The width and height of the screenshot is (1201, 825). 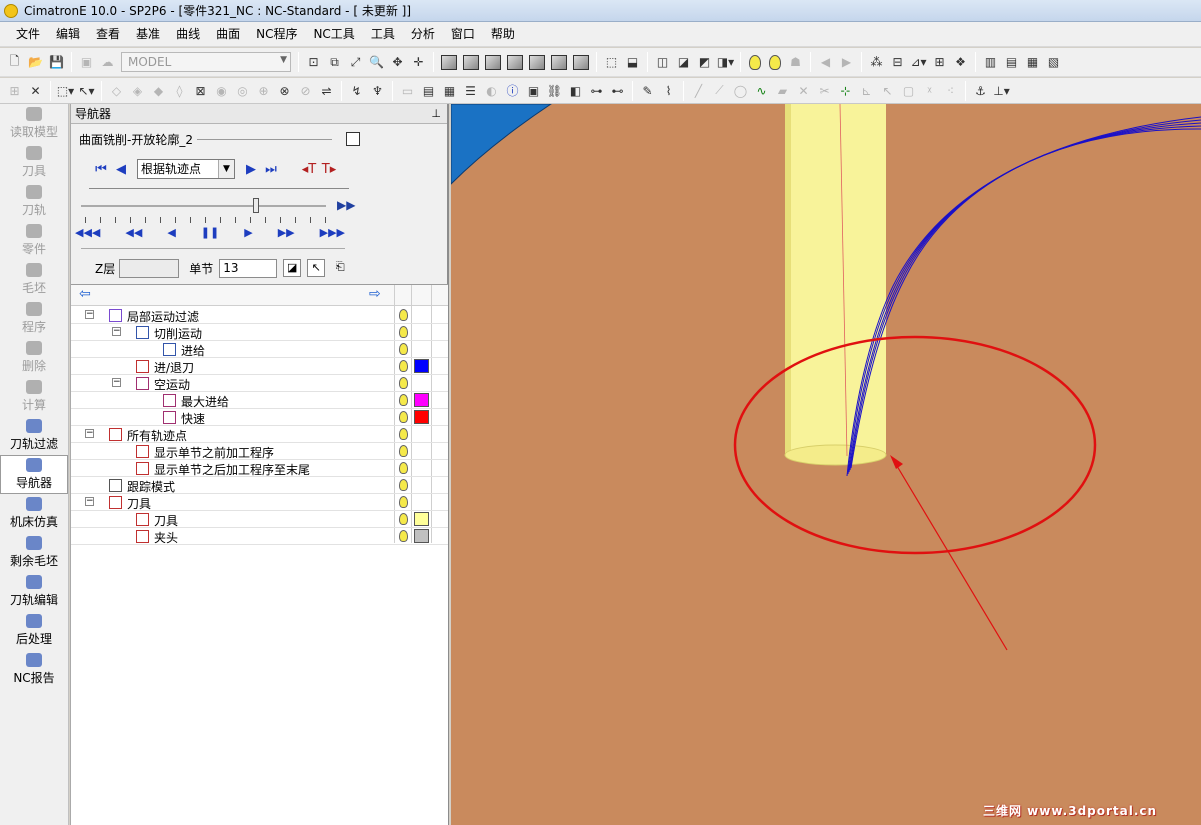 What do you see at coordinates (333, 34) in the screenshot?
I see `menu-item-7: NC工具` at bounding box center [333, 34].